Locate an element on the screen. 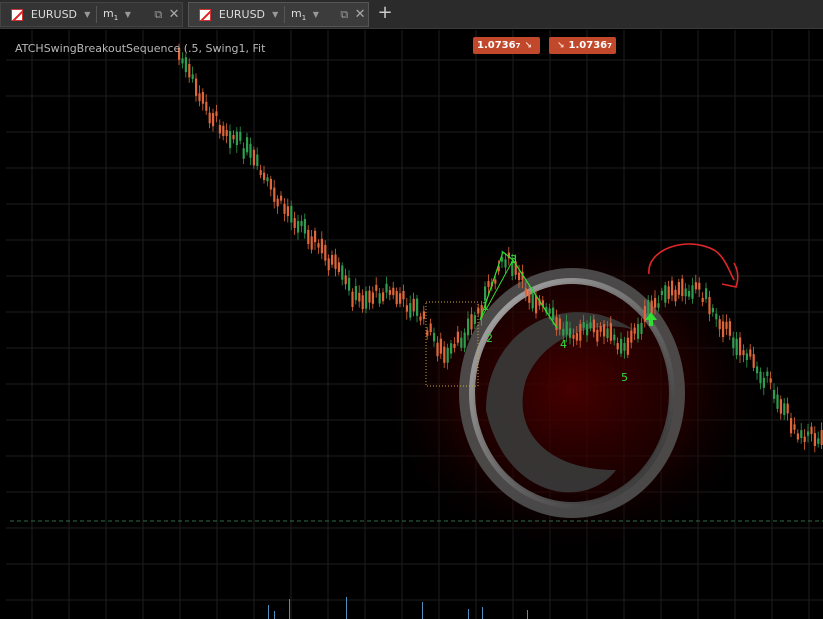  ask-price-tag: ↘ 1.0736 7 is located at coordinates (583, 45).